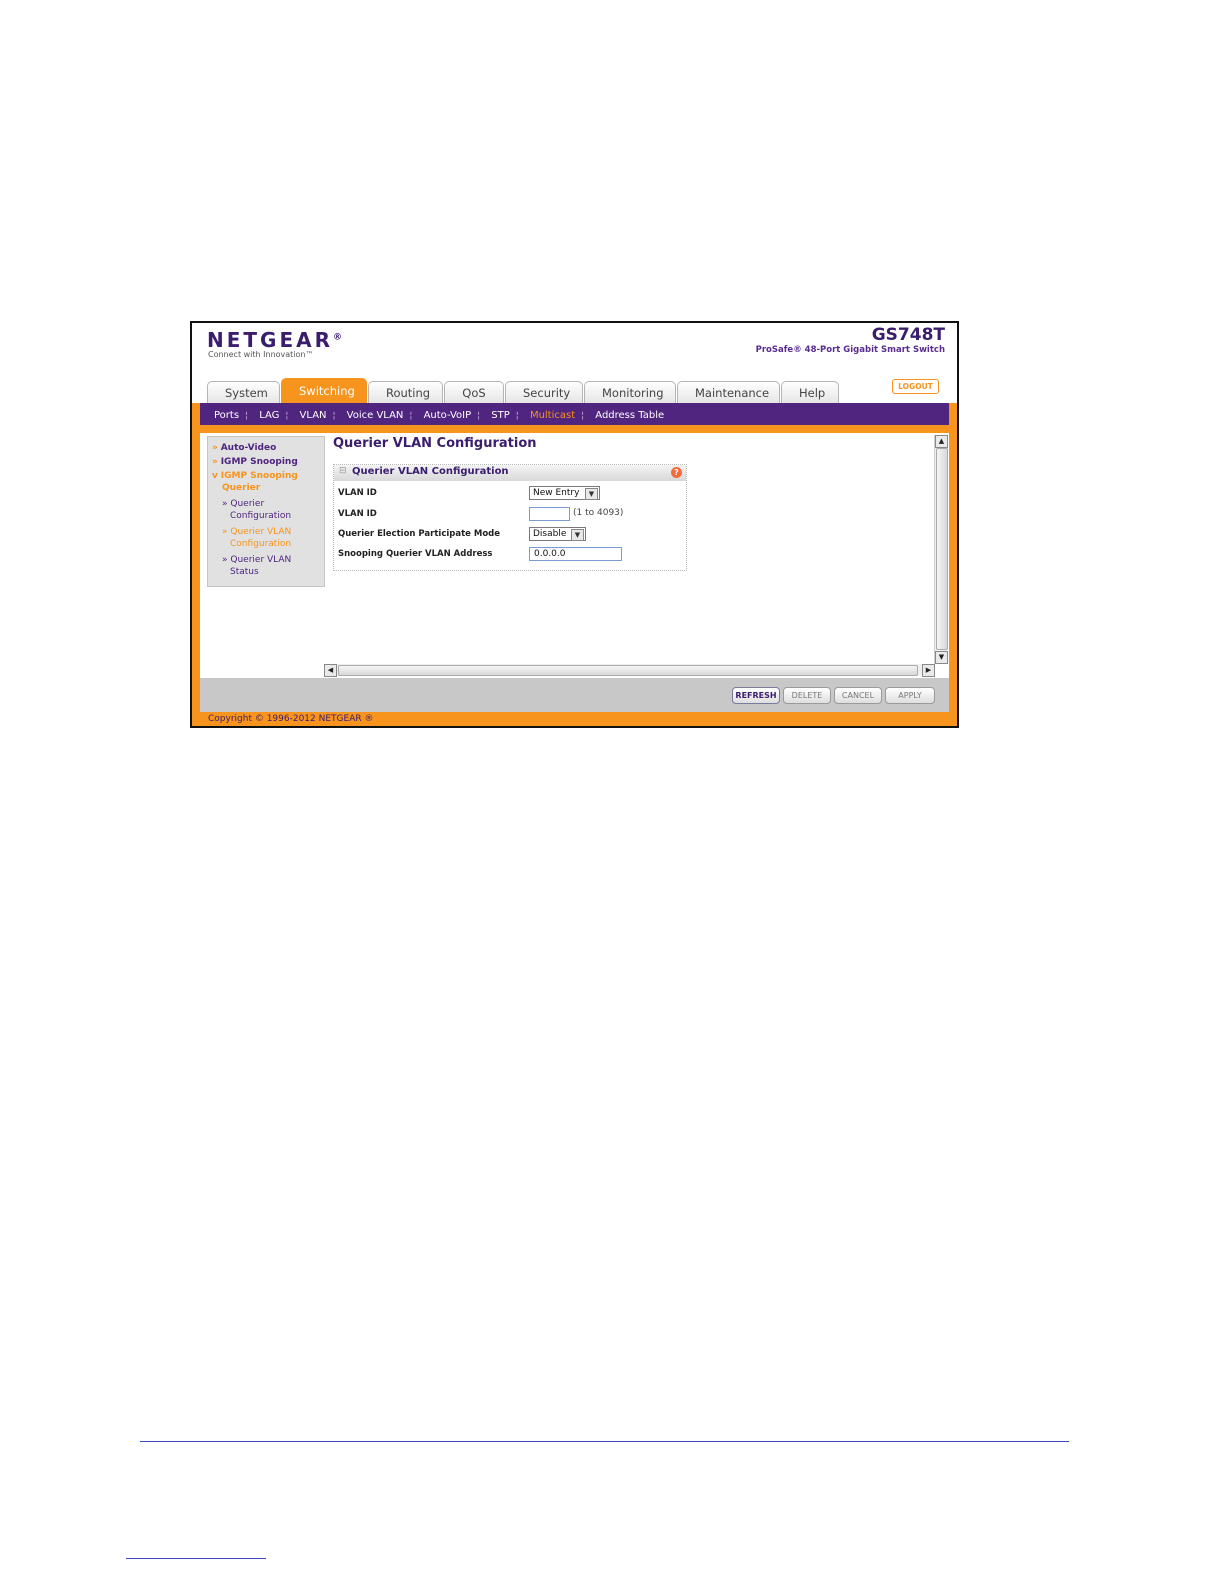 This screenshot has height=1584, width=1224. I want to click on sidebar-item-label-cont: Status, so click(244, 572).